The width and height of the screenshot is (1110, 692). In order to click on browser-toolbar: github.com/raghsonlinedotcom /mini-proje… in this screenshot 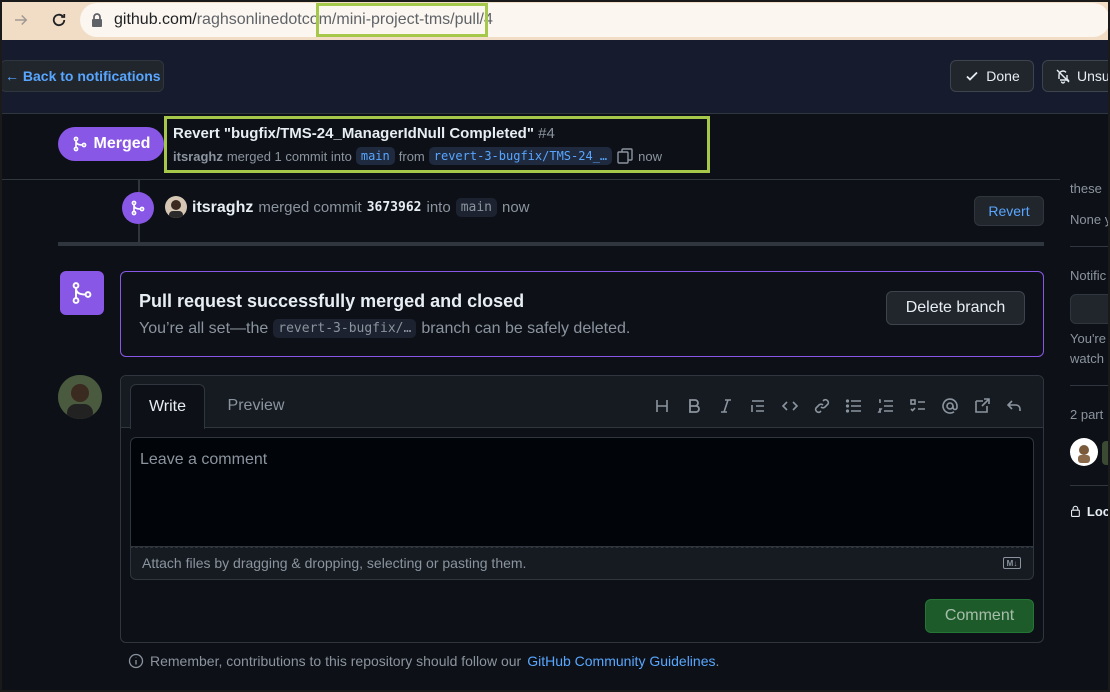, I will do `click(555, 20)`.